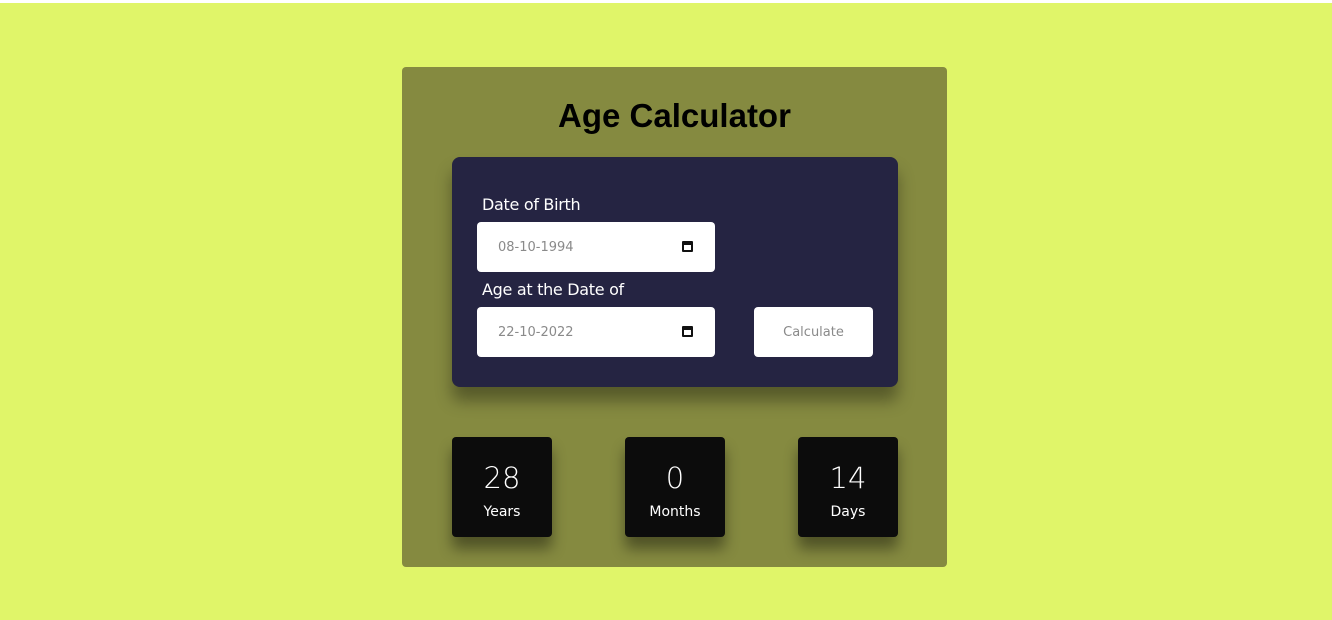 The image size is (1332, 620). Describe the element at coordinates (553, 289) in the screenshot. I see `age-at-date-label: Age at the Date of` at that location.